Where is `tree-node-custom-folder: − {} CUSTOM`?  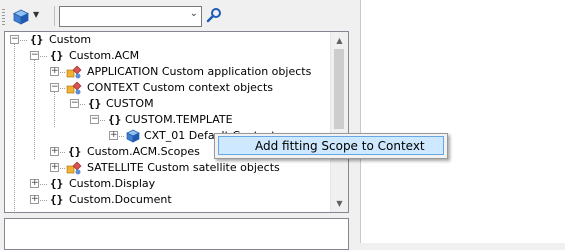 tree-node-custom-folder: − {} CUSTOM is located at coordinates (168, 104).